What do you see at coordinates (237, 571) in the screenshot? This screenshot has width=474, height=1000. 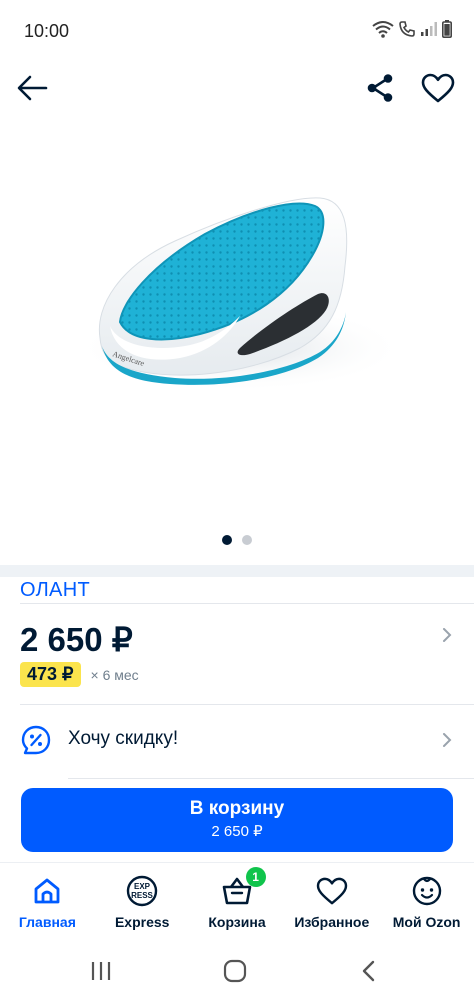 I see `section-divider` at bounding box center [237, 571].